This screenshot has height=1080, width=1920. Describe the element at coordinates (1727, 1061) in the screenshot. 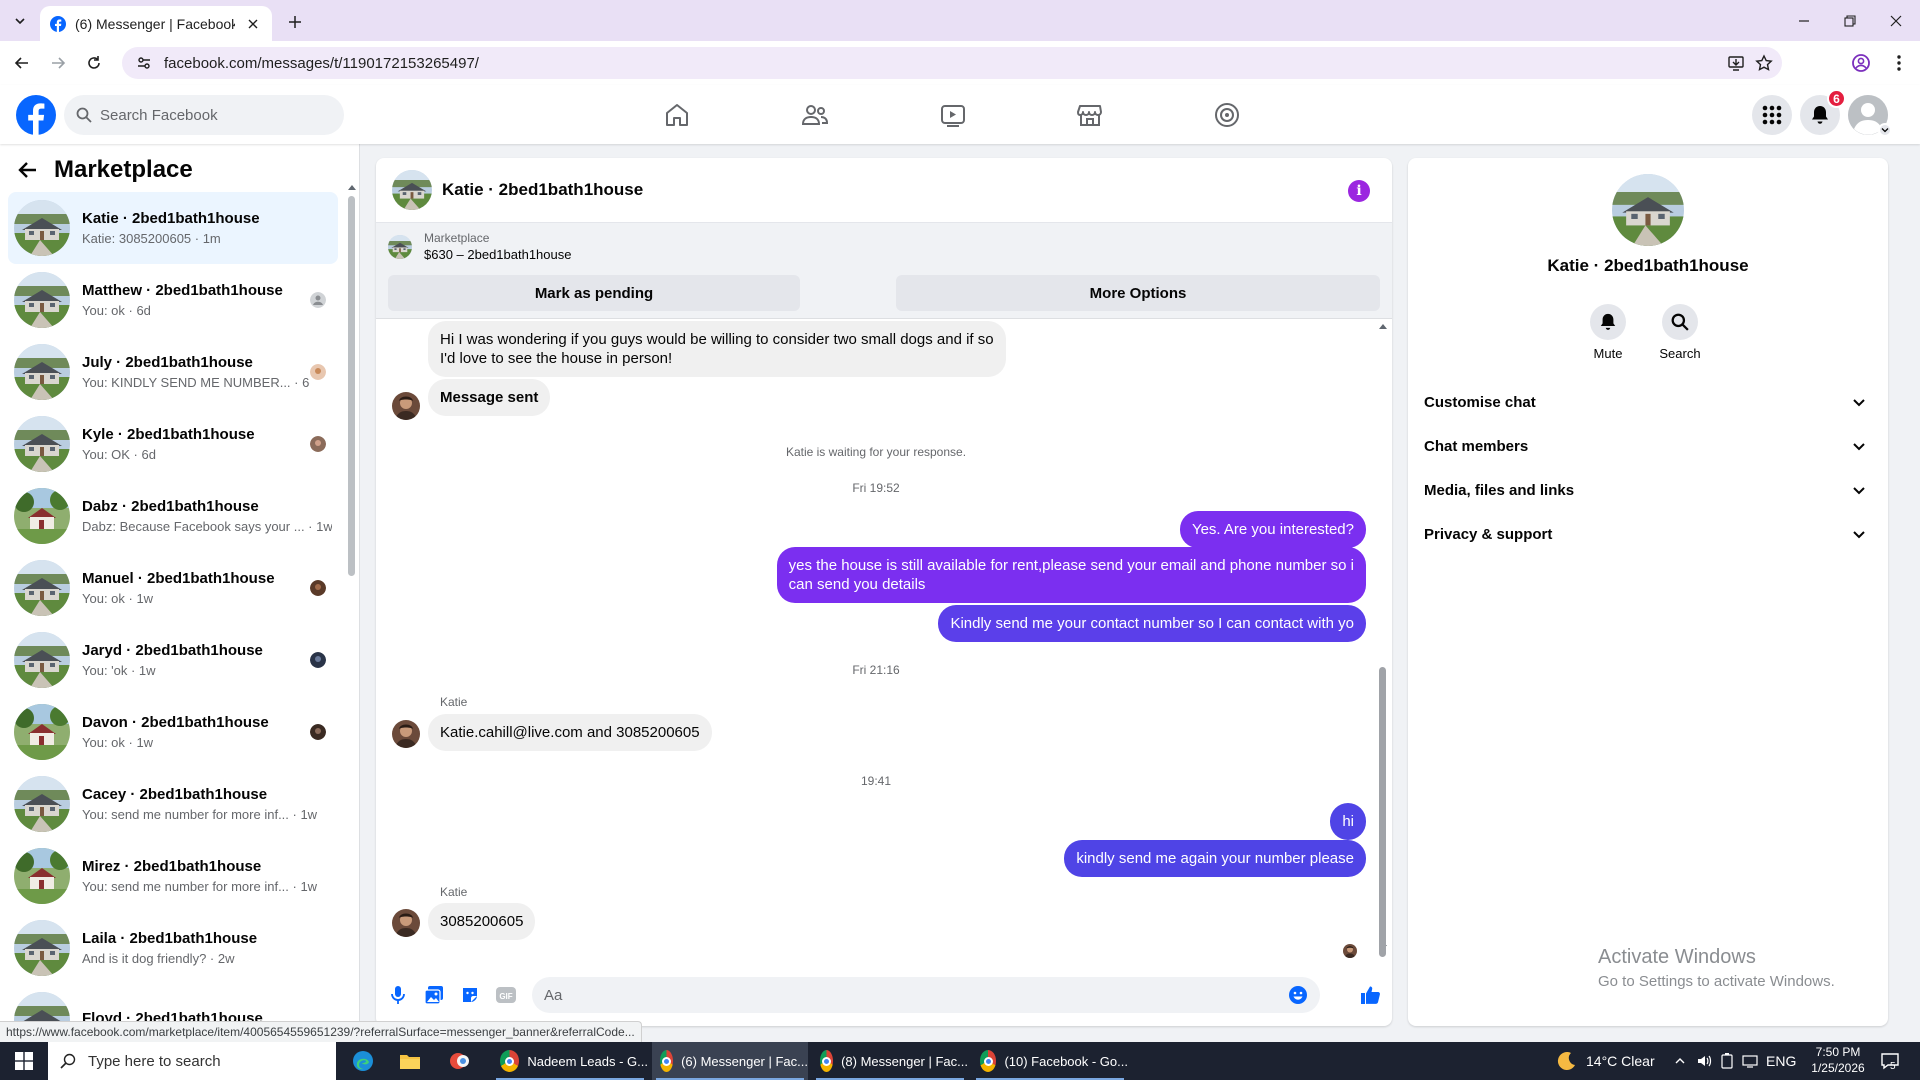

I see `battery-icon` at that location.